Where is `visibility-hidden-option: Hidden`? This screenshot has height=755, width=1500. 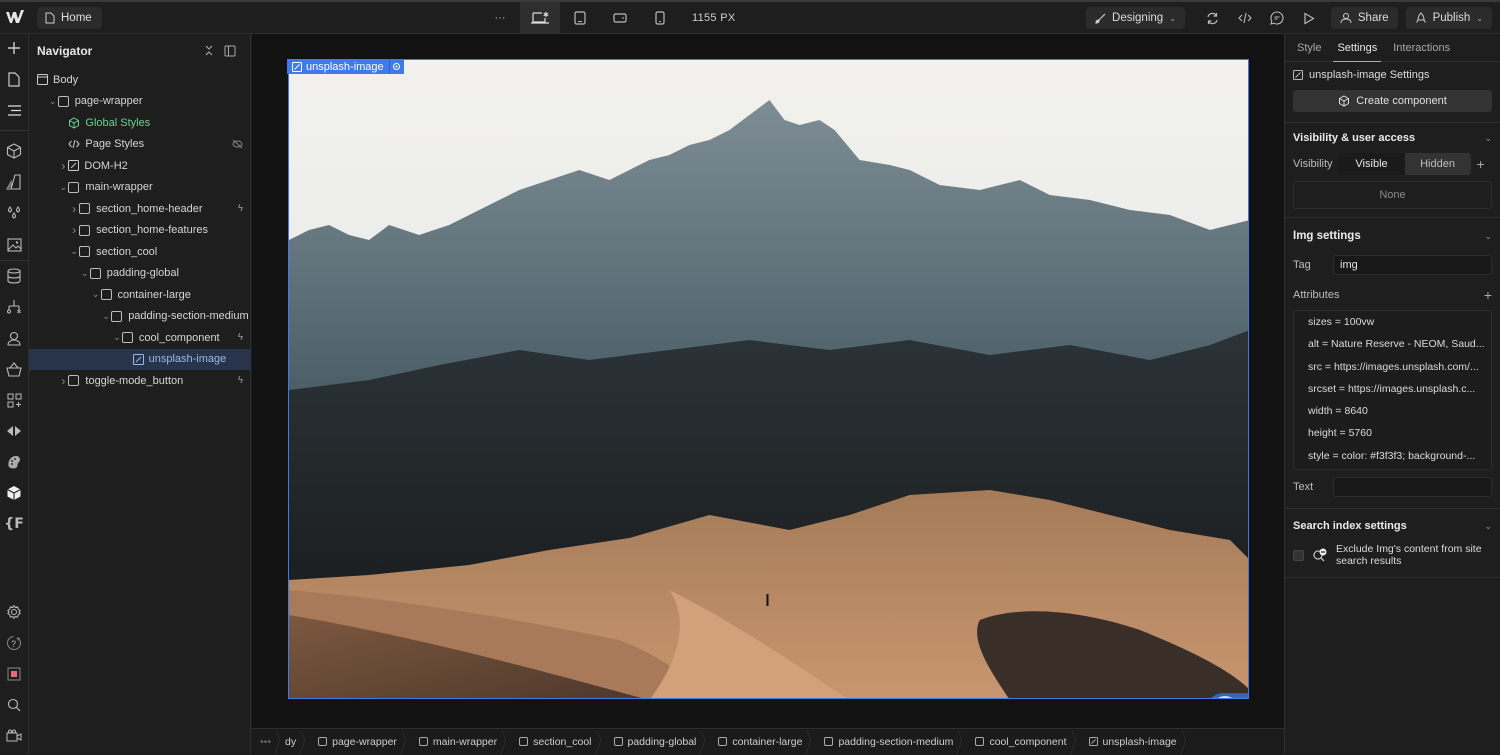 visibility-hidden-option: Hidden is located at coordinates (1437, 164).